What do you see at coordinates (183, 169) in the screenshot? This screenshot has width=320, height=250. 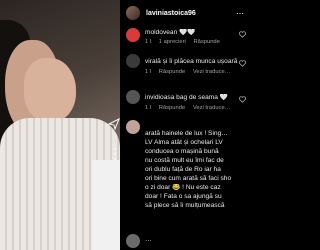 I see `comment-line: ori dublu față de Ro iar ha` at bounding box center [183, 169].